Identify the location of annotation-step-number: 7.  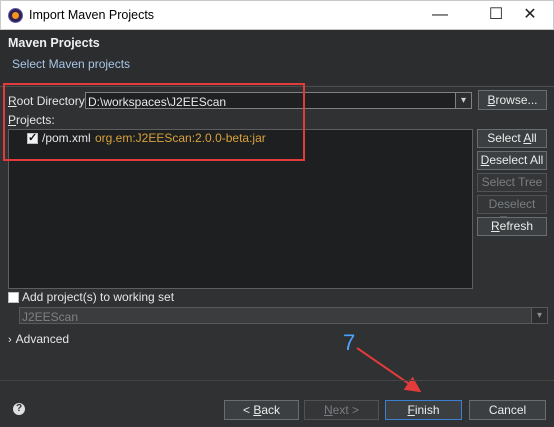
(349, 342).